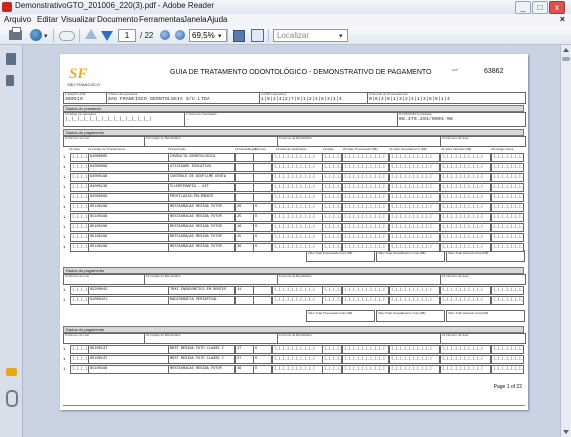 The width and height of the screenshot is (571, 437). Describe the element at coordinates (36, 35) in the screenshot. I see `share-icon` at that location.